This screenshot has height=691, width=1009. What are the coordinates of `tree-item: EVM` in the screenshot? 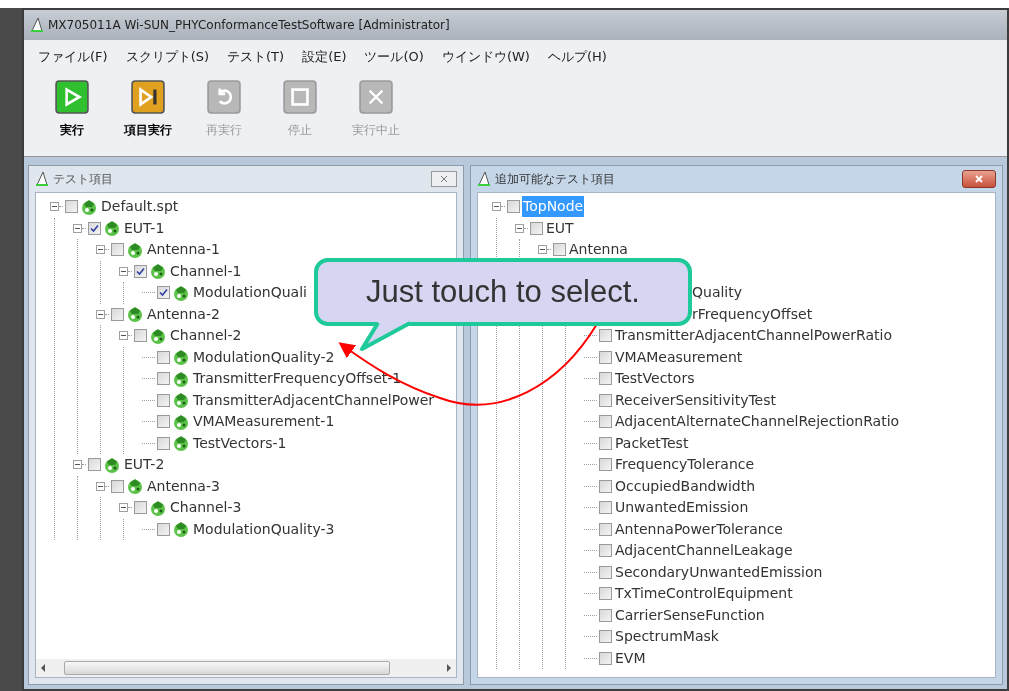 It's located at (630, 658).